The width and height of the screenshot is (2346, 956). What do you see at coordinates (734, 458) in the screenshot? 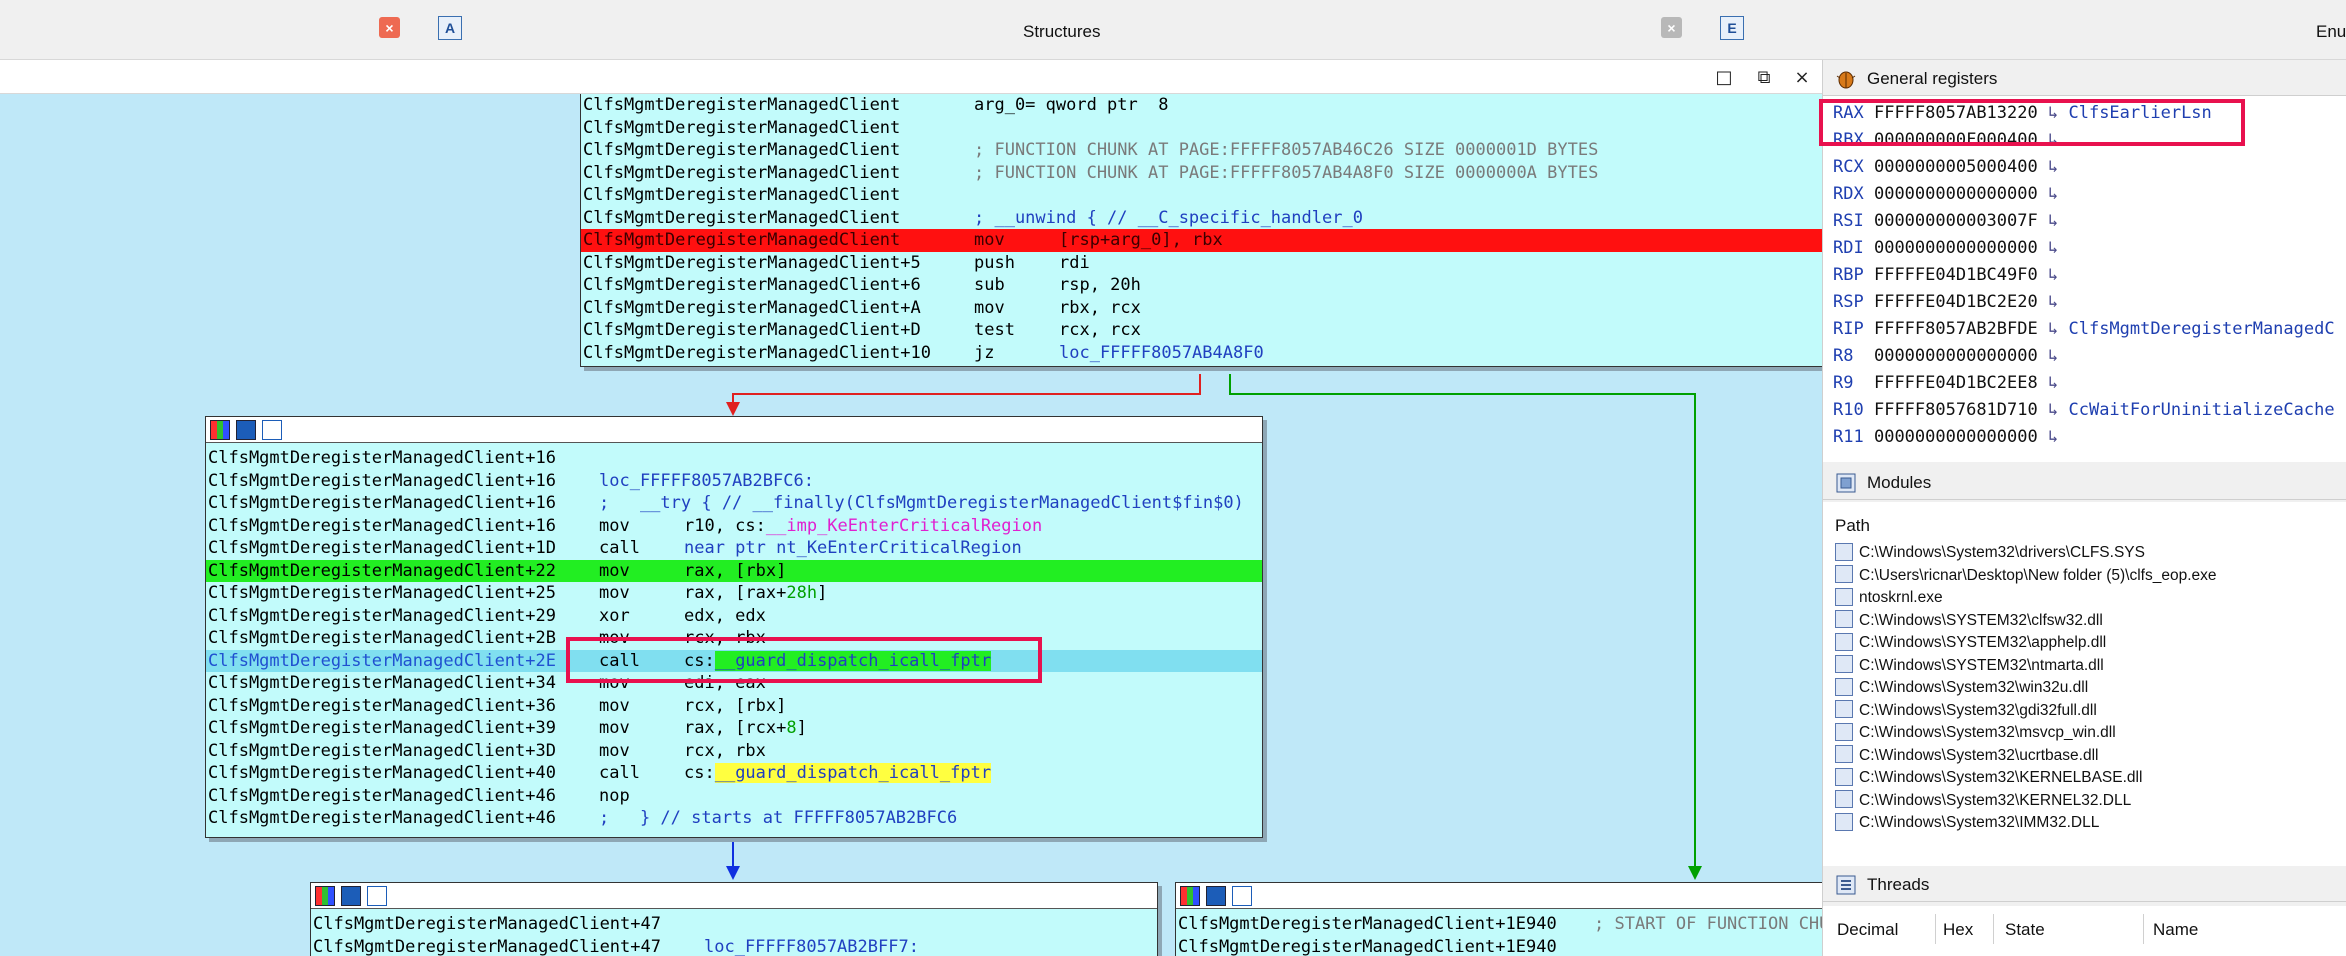
I see `asm-line: ClfsMgmtDeregisterManagedClient+16` at bounding box center [734, 458].